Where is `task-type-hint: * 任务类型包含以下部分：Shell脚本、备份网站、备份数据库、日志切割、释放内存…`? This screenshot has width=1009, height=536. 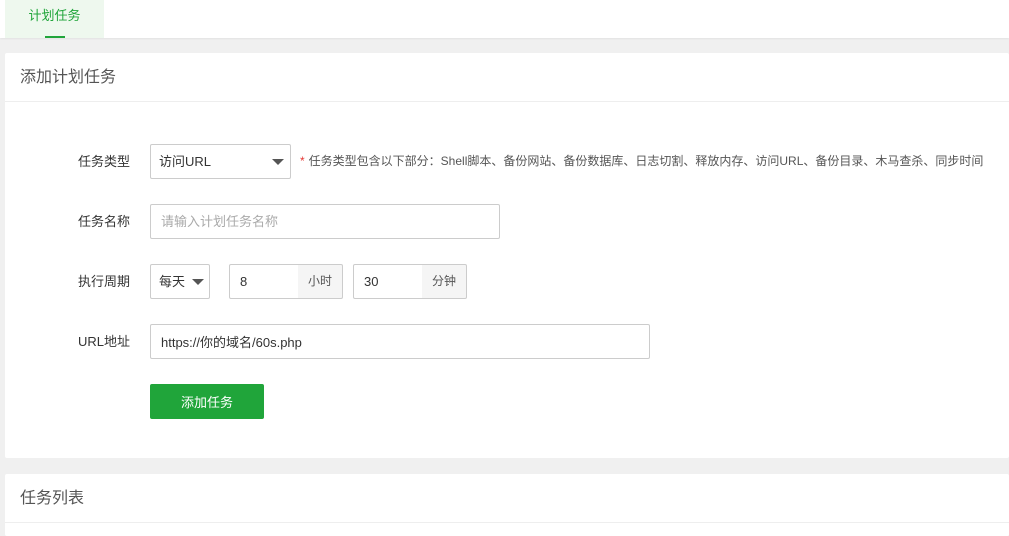 task-type-hint: * 任务类型包含以下部分：Shell脚本、备份网站、备份数据库、日志切割、释放内存… is located at coordinates (641, 161).